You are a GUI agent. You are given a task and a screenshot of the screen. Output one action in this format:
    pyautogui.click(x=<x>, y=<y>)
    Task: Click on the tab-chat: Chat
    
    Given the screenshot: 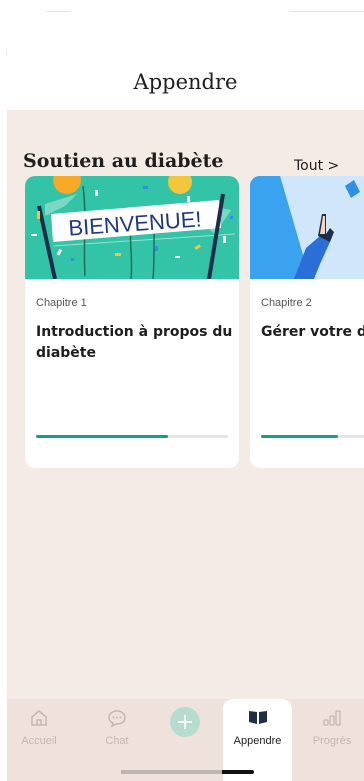 What is the action you would take?
    pyautogui.click(x=117, y=740)
    